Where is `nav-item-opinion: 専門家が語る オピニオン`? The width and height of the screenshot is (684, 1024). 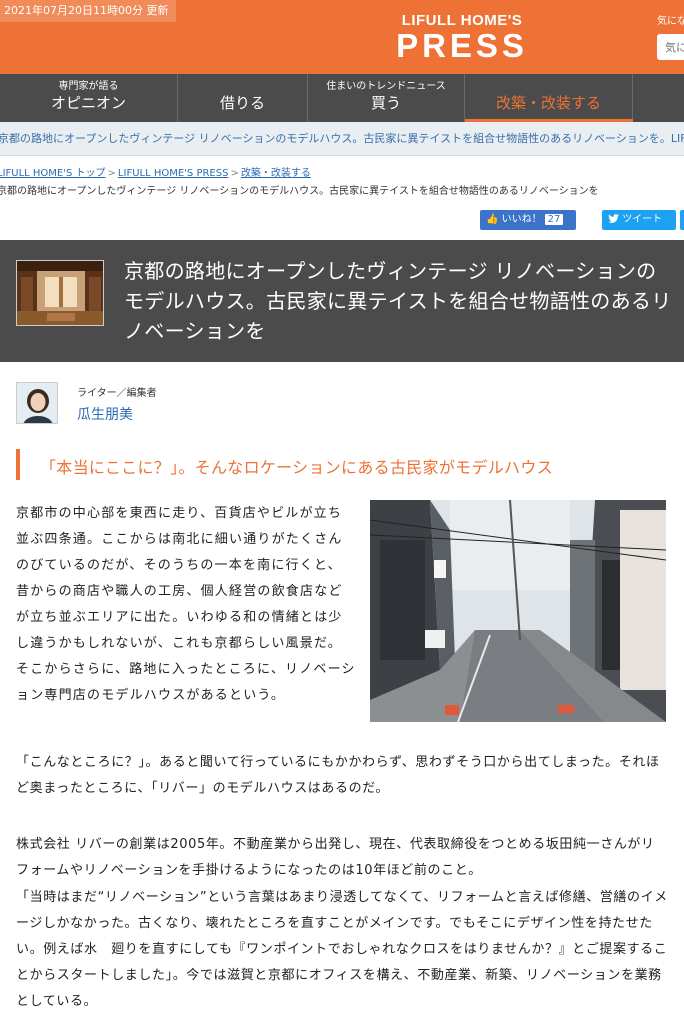 nav-item-opinion: 専門家が語る オピニオン is located at coordinates (89, 98).